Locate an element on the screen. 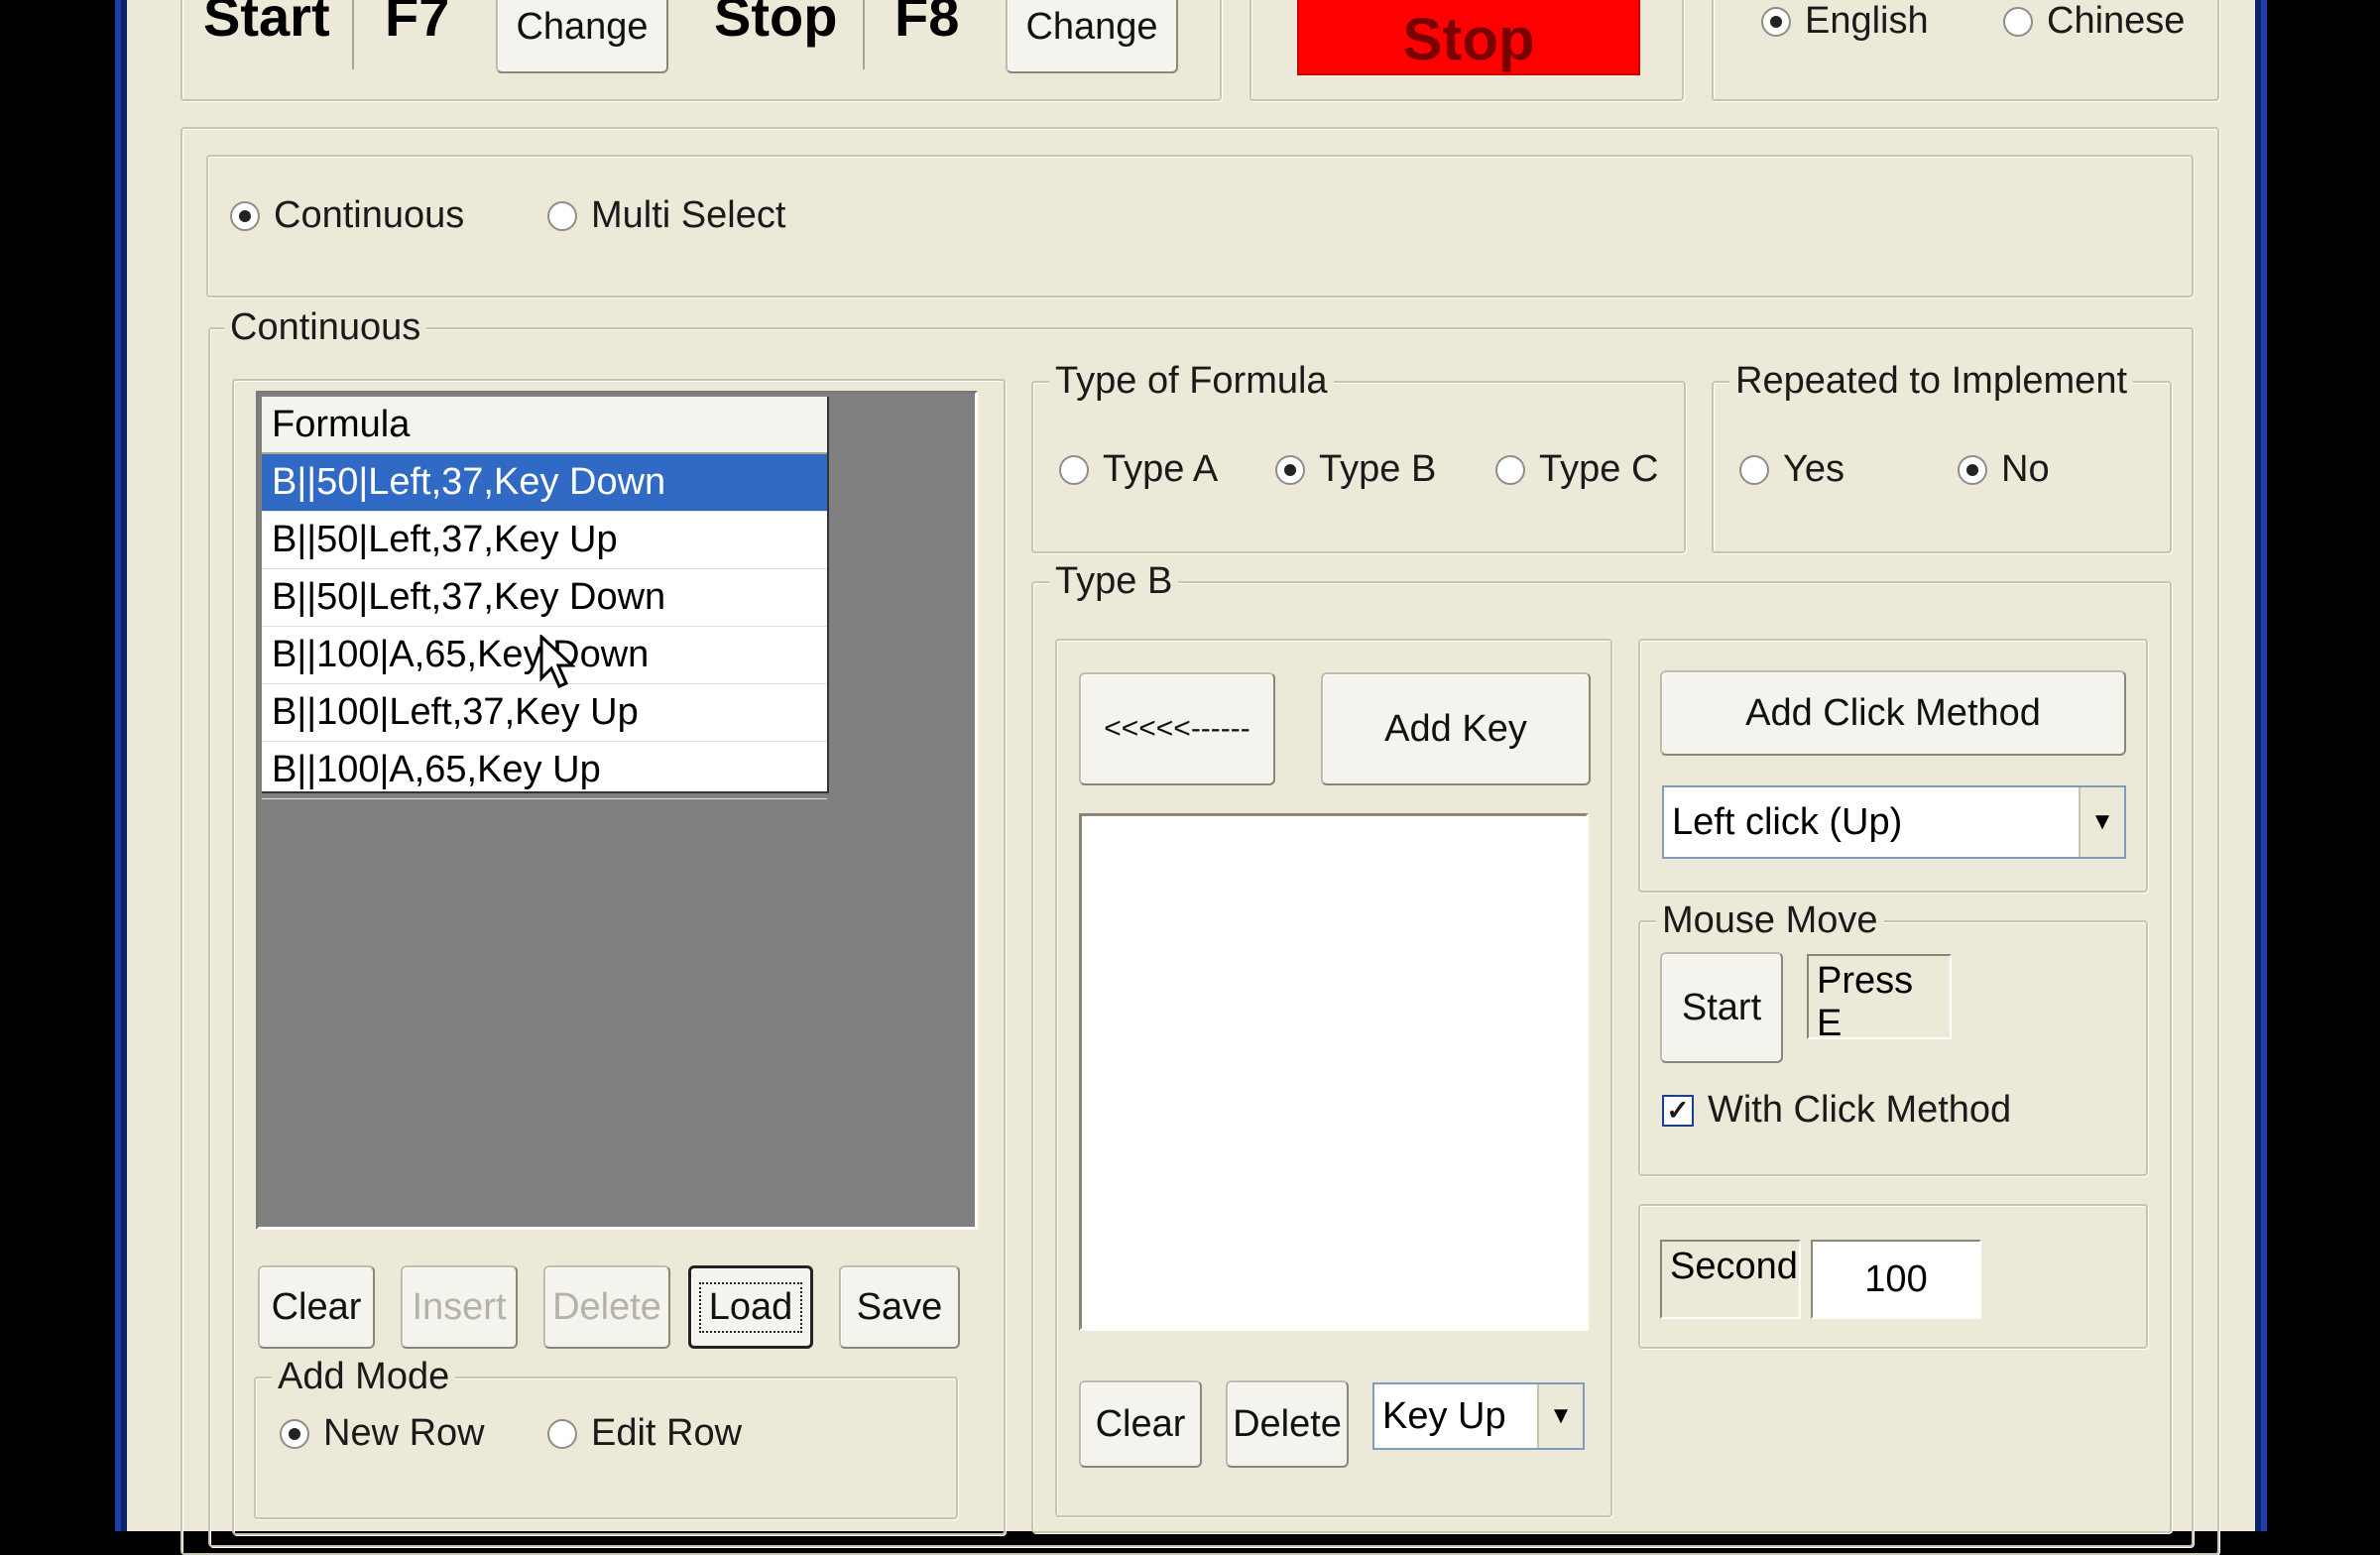 This screenshot has height=1555, width=2380. start-hotkey-label: Start is located at coordinates (266, 24).